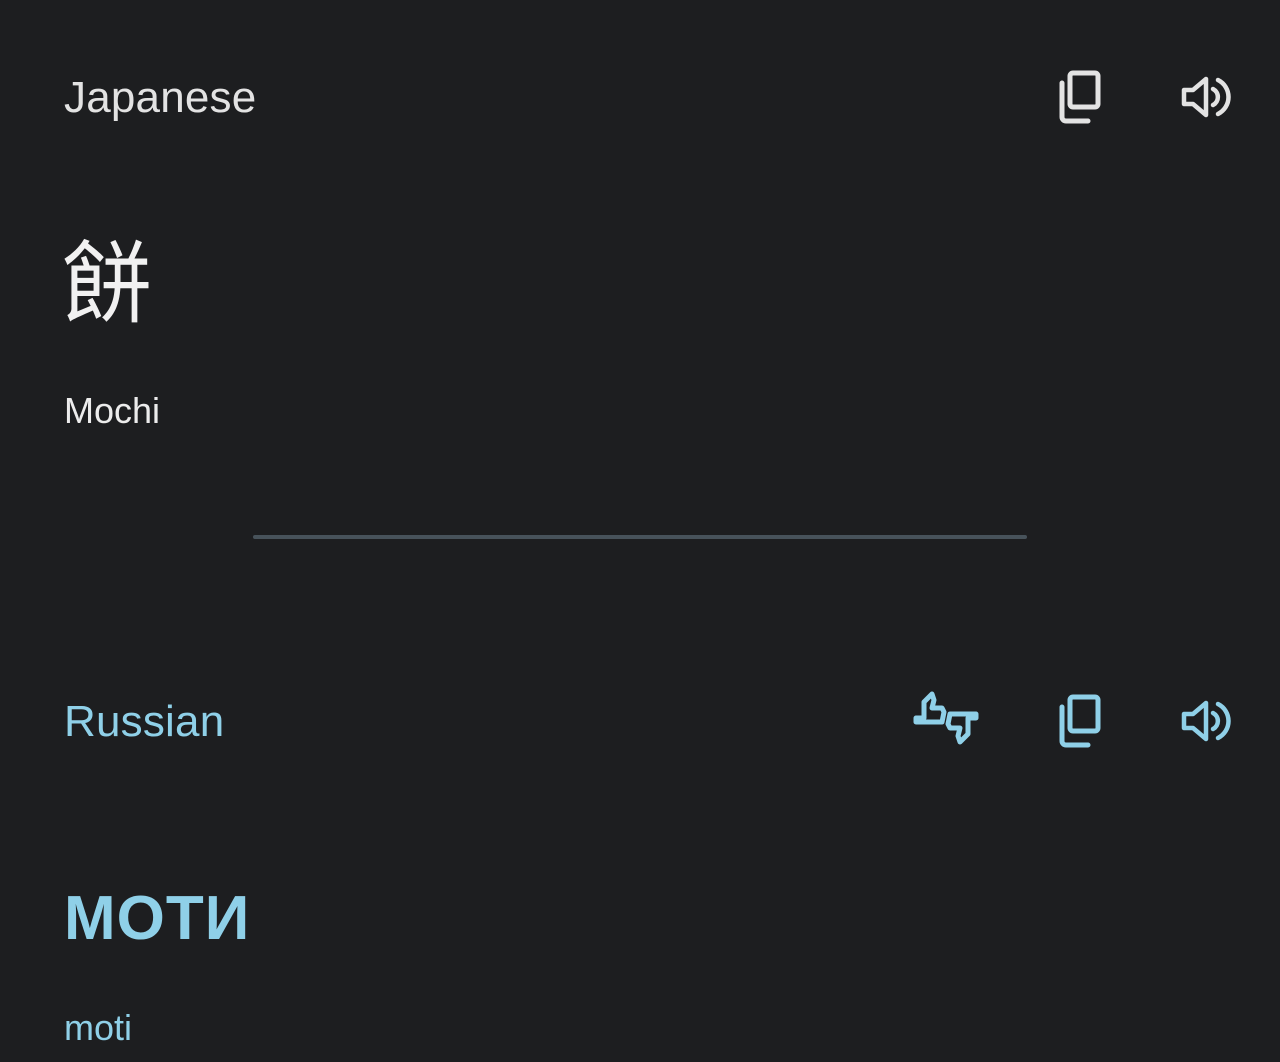  I want to click on source-copy-button, so click(1080, 97).